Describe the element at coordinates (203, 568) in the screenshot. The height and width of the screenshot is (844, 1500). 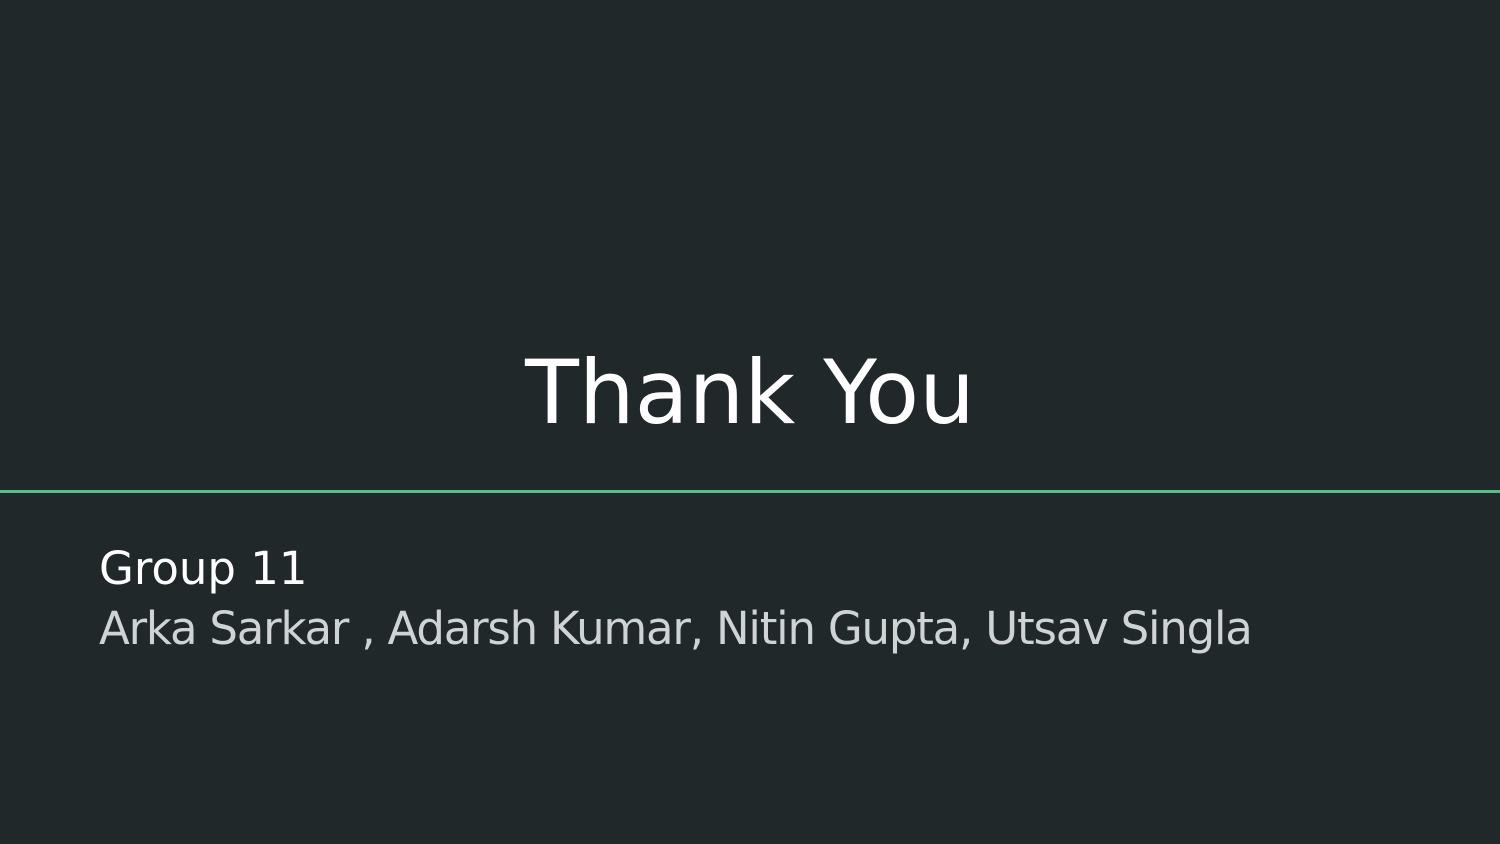
I see `group-label: Group 11` at that location.